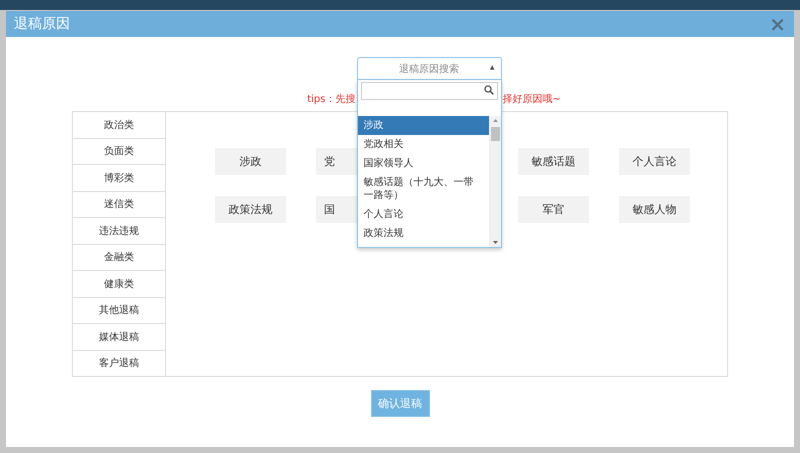 This screenshot has width=800, height=453. What do you see at coordinates (119, 284) in the screenshot?
I see `category-item: 健康类` at bounding box center [119, 284].